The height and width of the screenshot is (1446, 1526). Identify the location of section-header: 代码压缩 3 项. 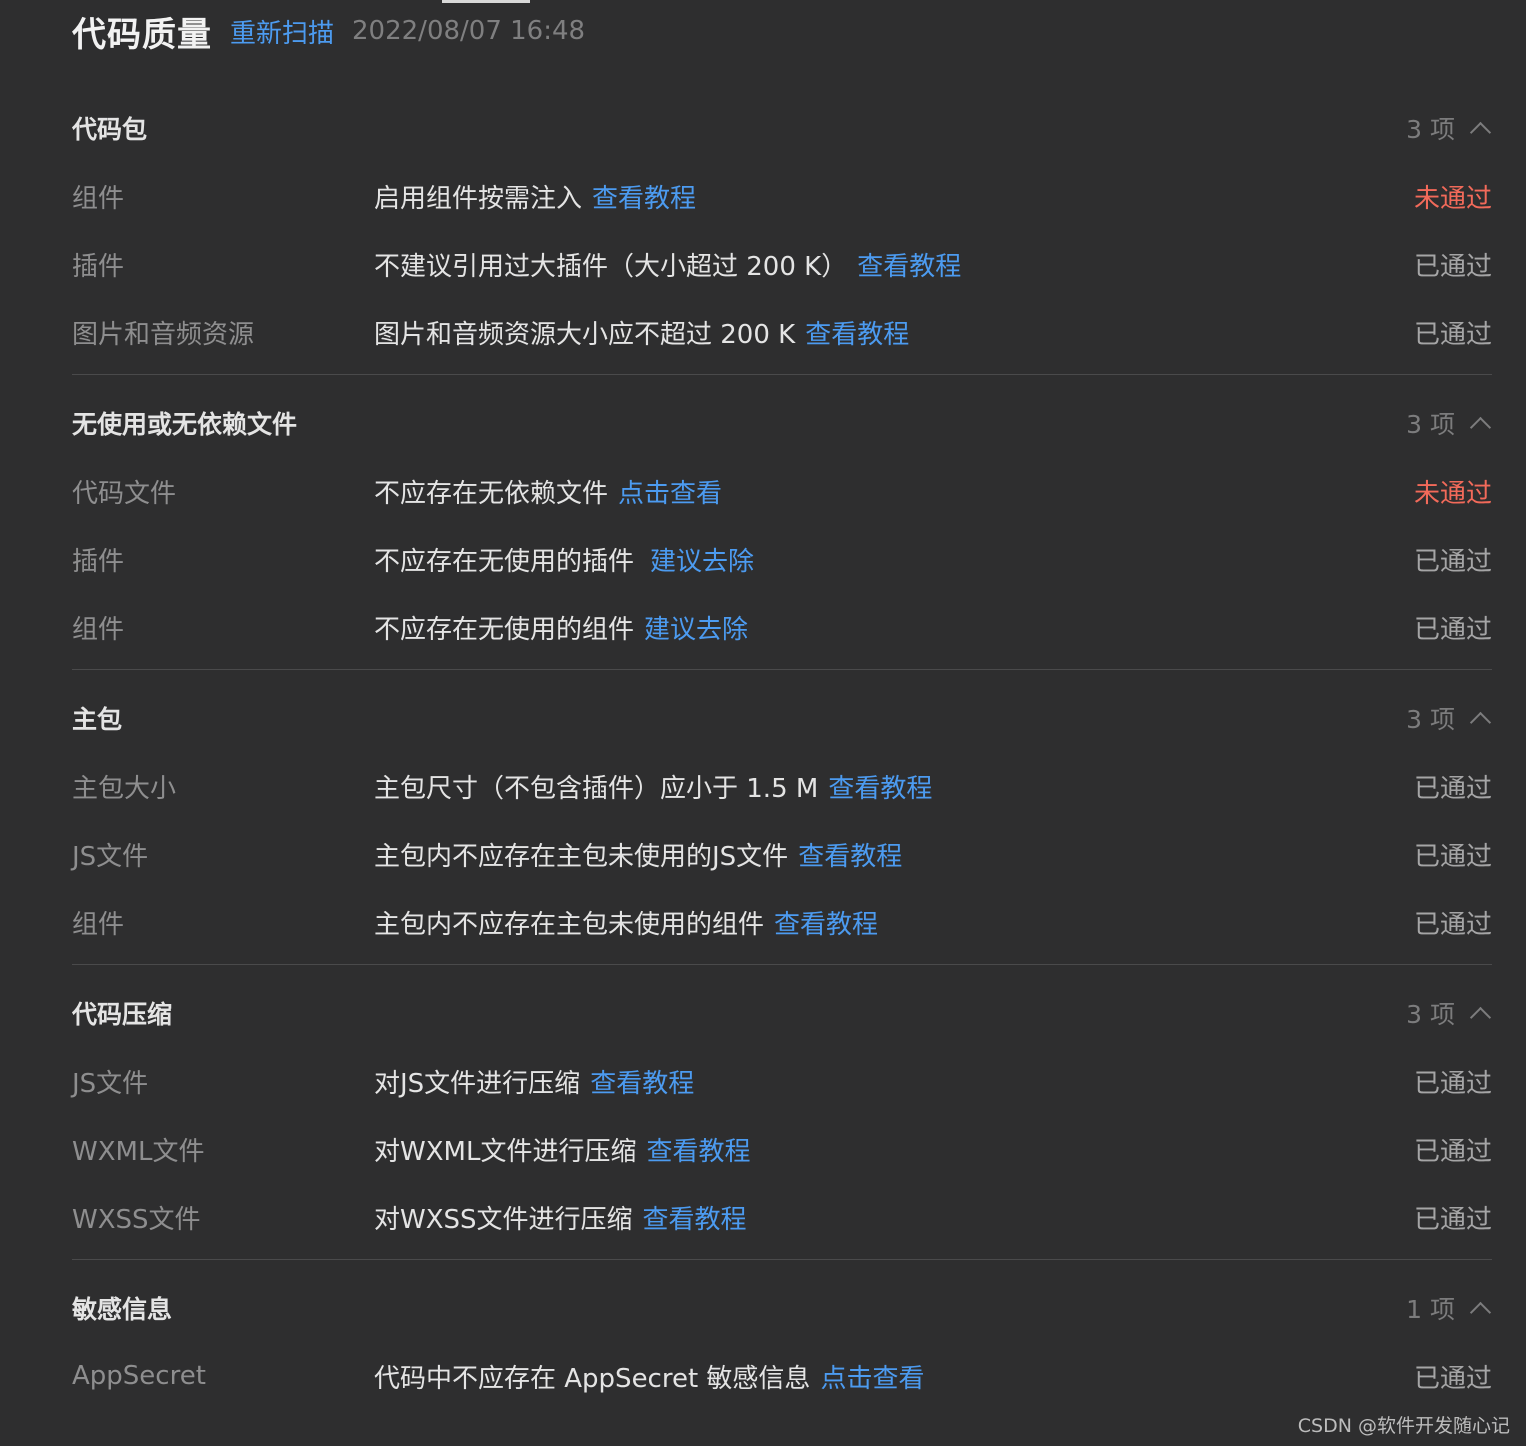
(782, 1013).